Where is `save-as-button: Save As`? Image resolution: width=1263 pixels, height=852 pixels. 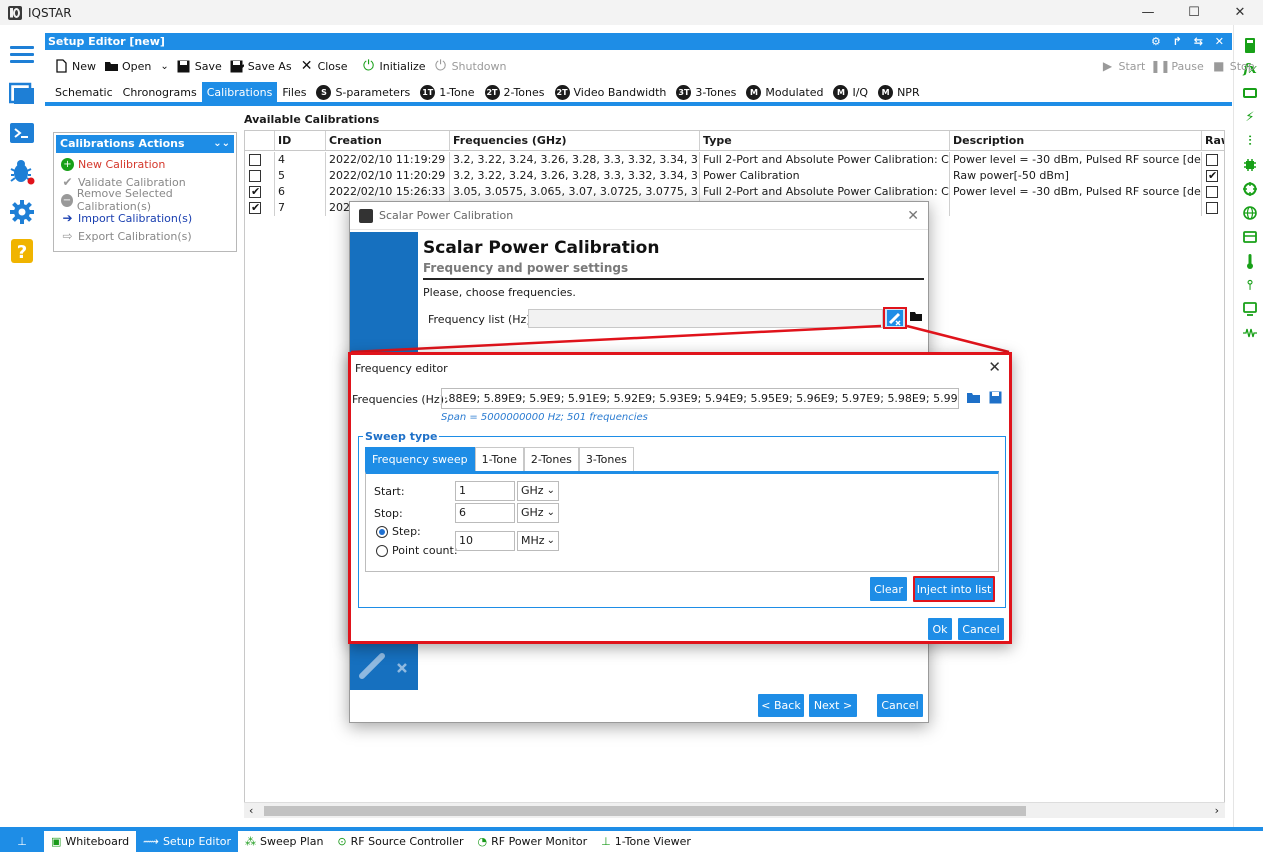
save-as-button: Save As is located at coordinates (261, 66).